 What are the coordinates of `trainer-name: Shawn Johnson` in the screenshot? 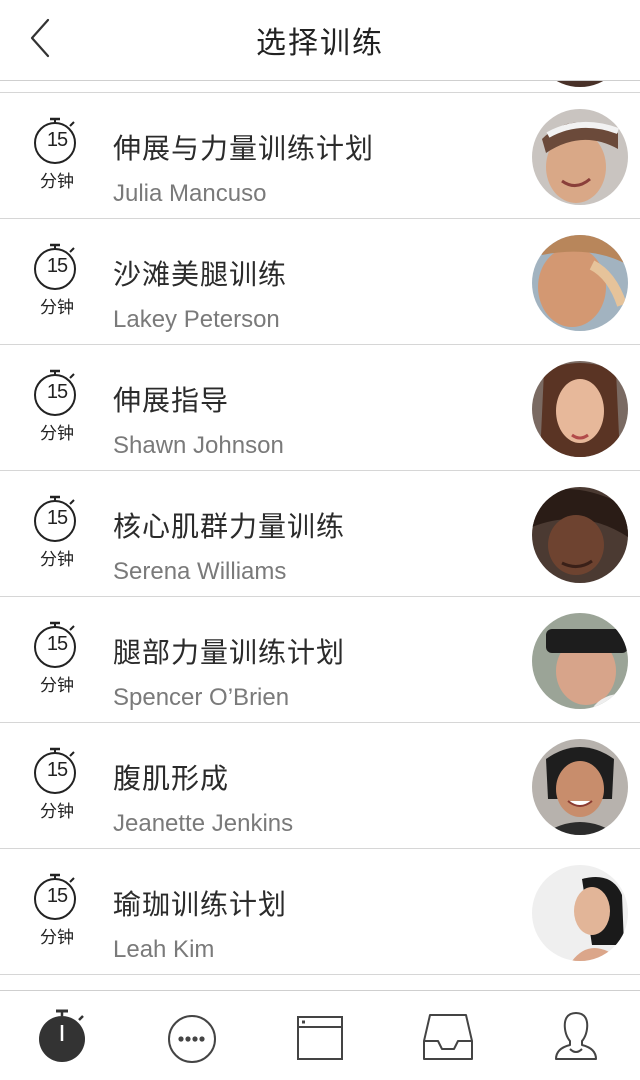 It's located at (198, 445).